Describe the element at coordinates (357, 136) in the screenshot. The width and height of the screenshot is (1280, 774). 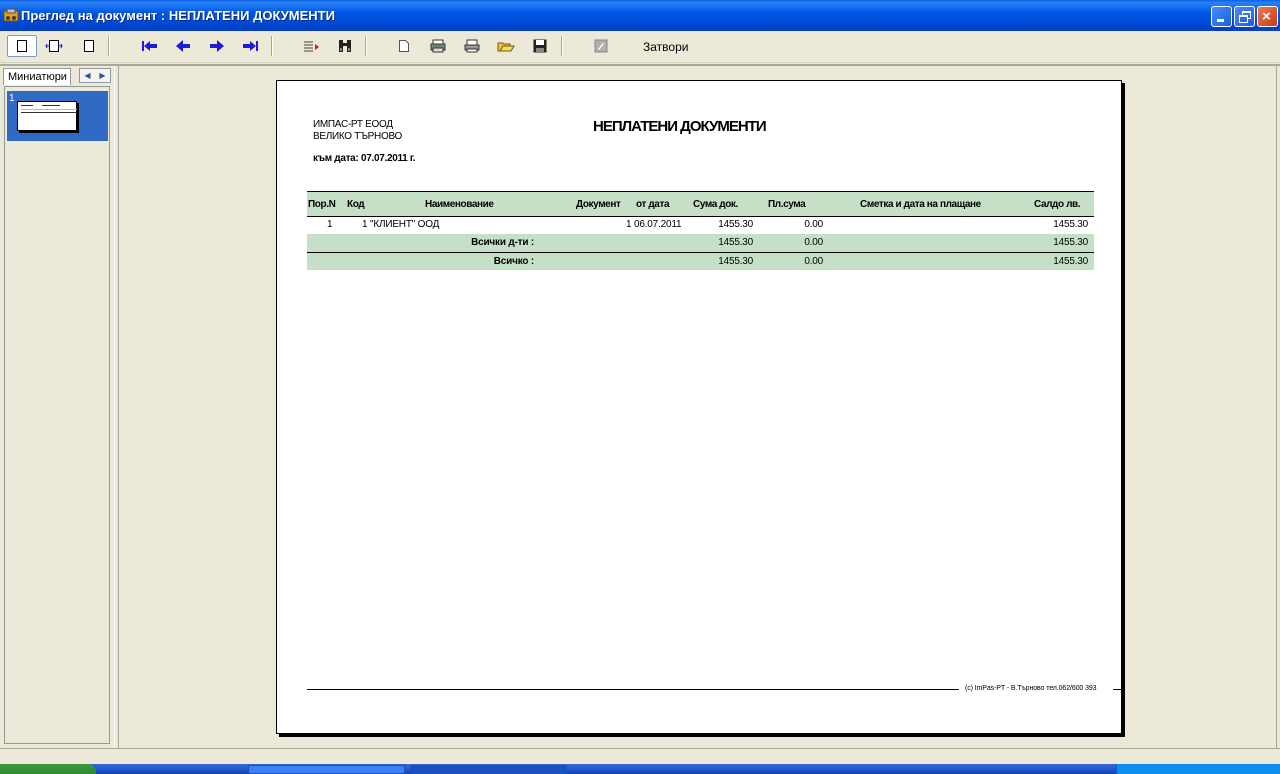
I see `company-line-2: ВЕЛИКО ТЪРНОВО` at that location.